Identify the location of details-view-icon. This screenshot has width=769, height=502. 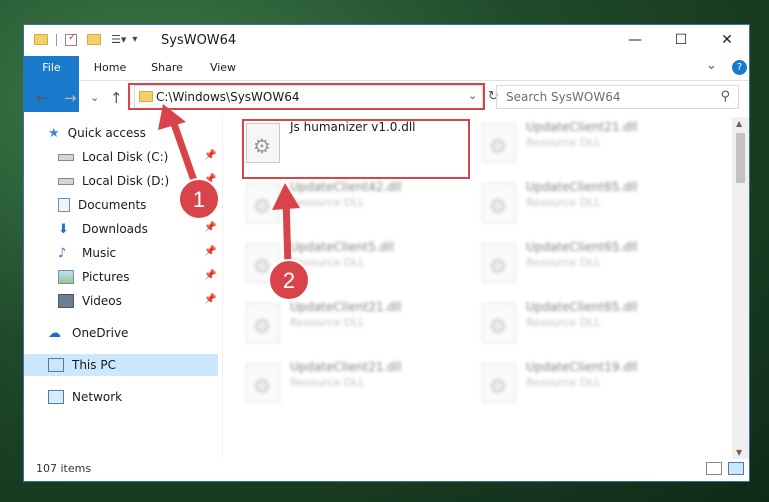
(714, 468).